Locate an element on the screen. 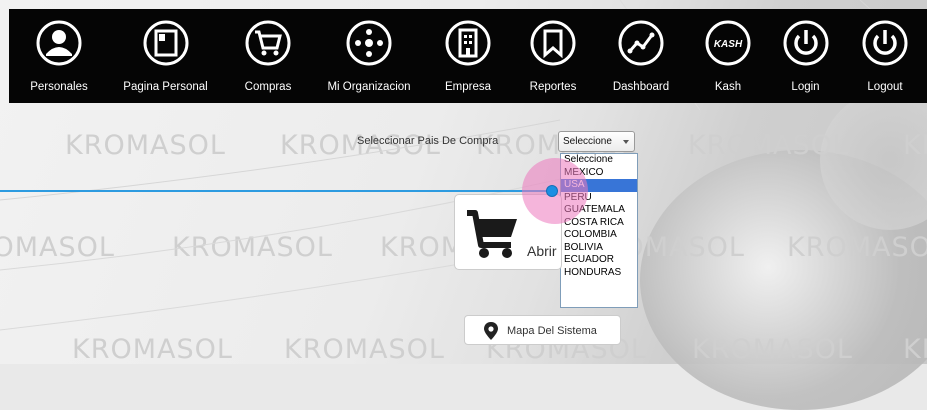  cursor-dot is located at coordinates (552, 191).